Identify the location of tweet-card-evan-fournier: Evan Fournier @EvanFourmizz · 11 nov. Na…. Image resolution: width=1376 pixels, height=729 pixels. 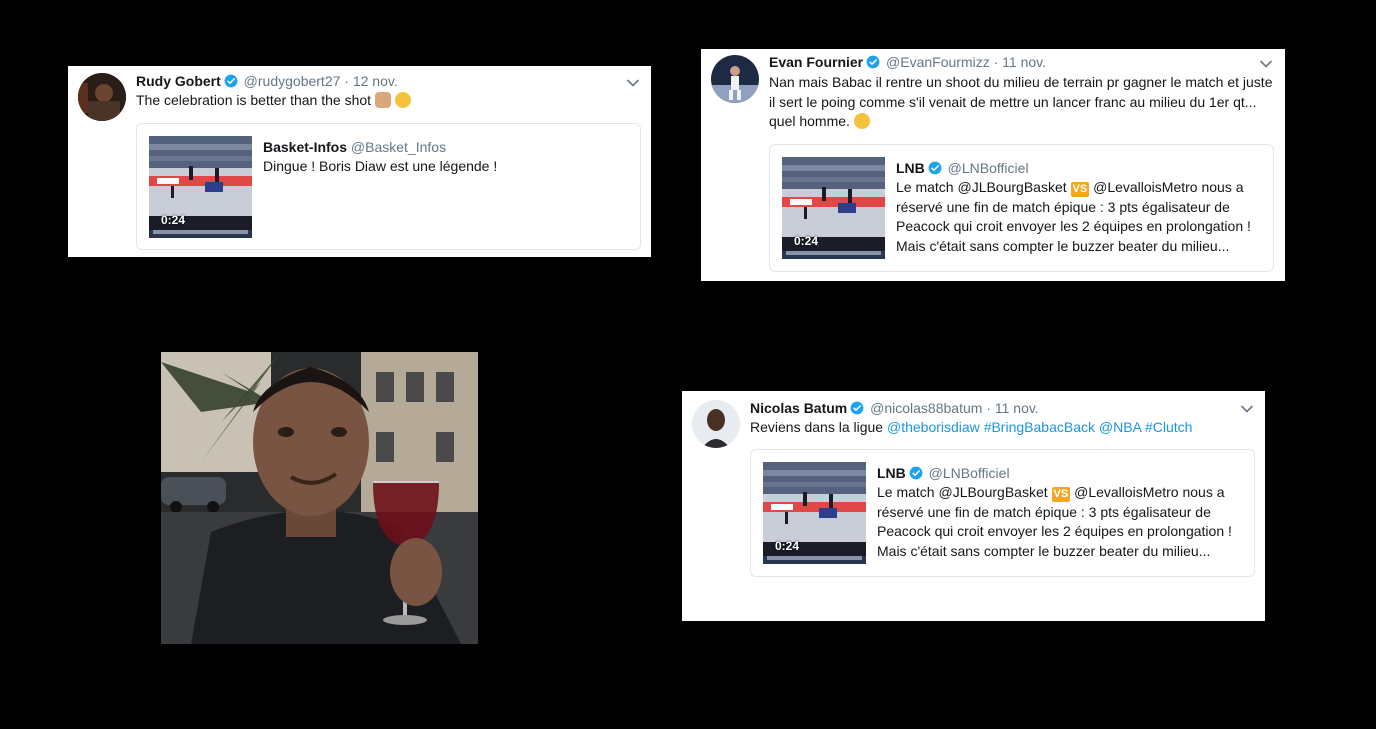
(993, 165).